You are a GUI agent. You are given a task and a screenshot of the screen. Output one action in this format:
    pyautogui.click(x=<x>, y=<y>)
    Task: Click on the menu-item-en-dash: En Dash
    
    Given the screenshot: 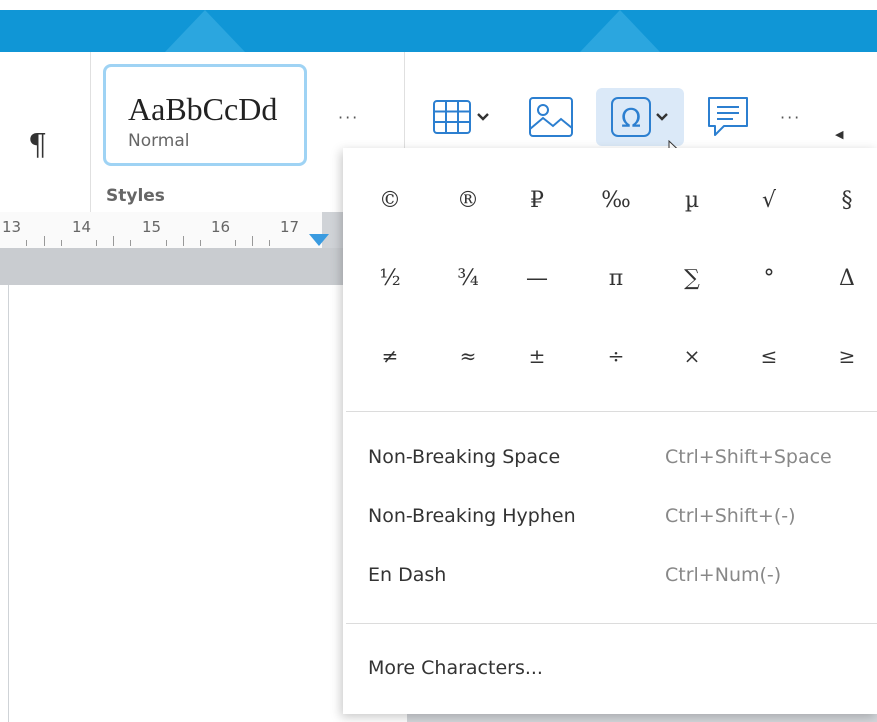 What is the action you would take?
    pyautogui.click(x=407, y=575)
    